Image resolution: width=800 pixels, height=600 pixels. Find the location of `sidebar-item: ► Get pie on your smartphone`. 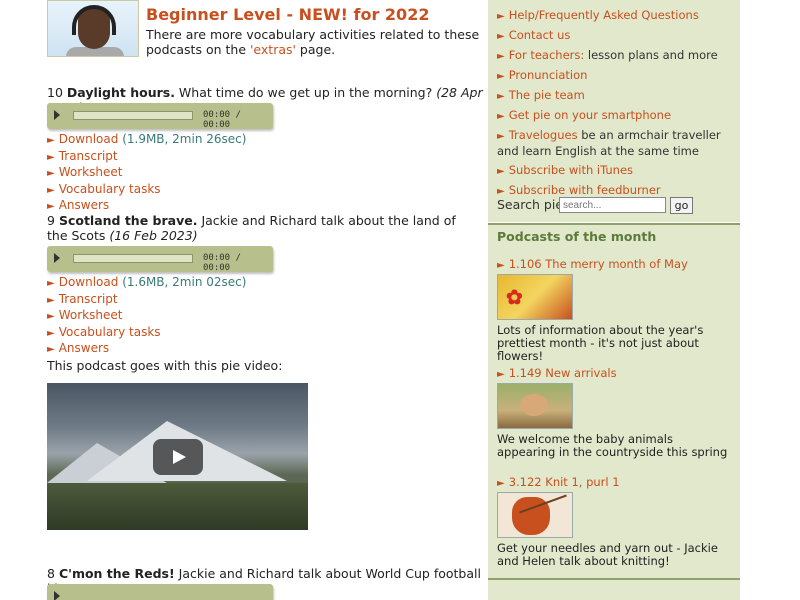

sidebar-item: ► Get pie on your smartphone is located at coordinates (617, 116).